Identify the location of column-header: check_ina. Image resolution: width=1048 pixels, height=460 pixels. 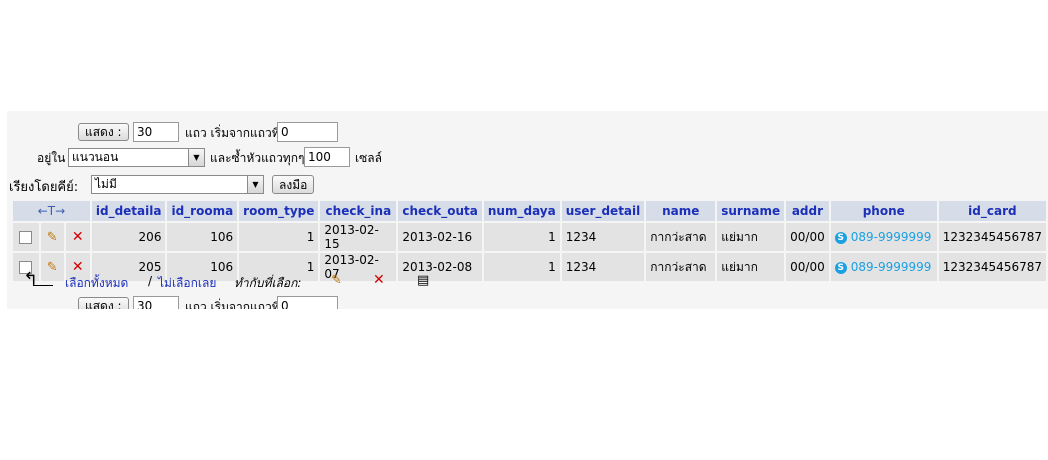
(358, 211).